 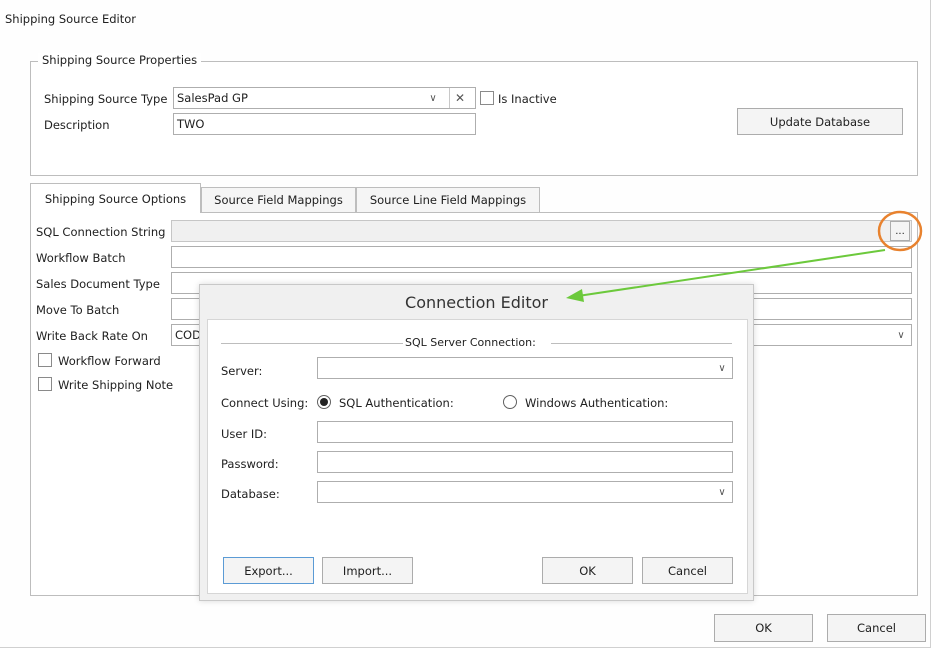 I want to click on highlight-circle, so click(x=900, y=231).